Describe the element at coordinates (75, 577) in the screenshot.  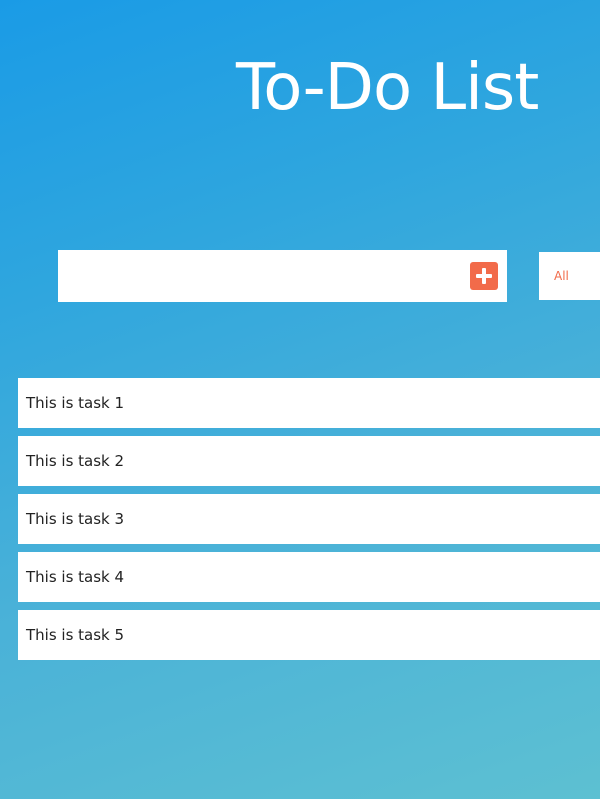
I see `task-label: This is task 4` at that location.